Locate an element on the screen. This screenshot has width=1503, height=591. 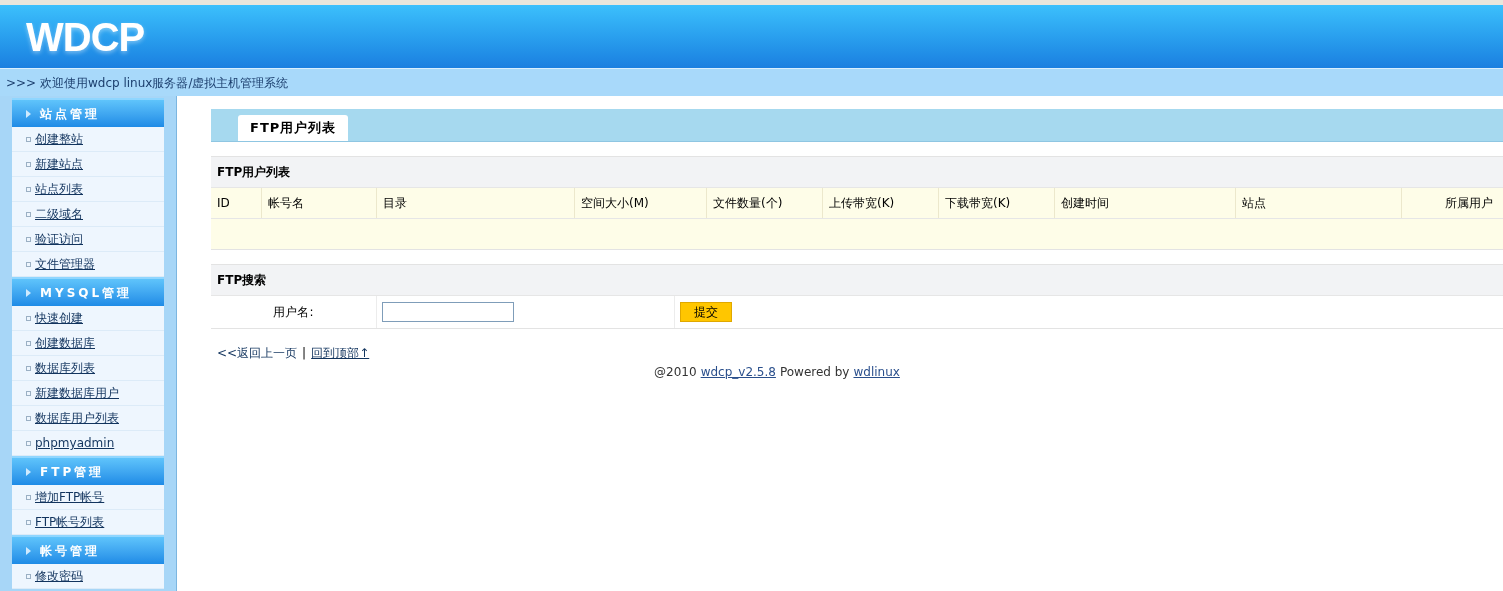
column-header: 创建时间 is located at coordinates (1145, 203).